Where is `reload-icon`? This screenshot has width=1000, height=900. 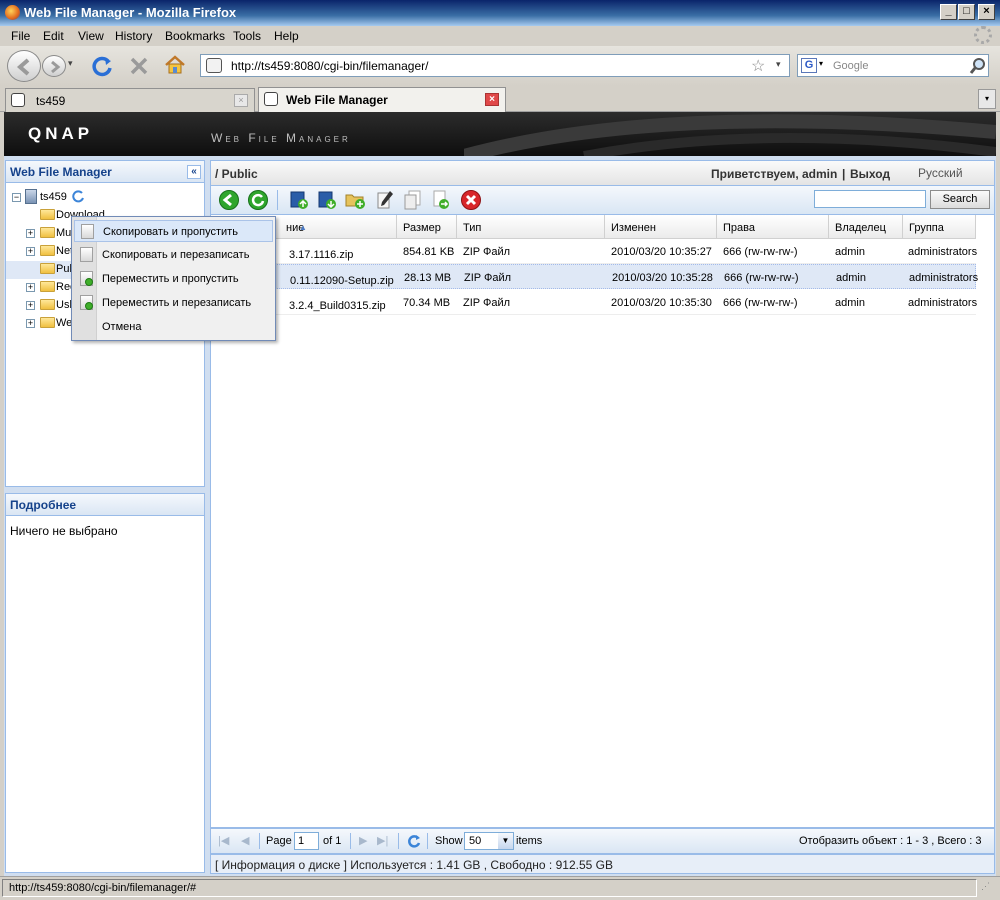
reload-icon is located at coordinates (103, 66).